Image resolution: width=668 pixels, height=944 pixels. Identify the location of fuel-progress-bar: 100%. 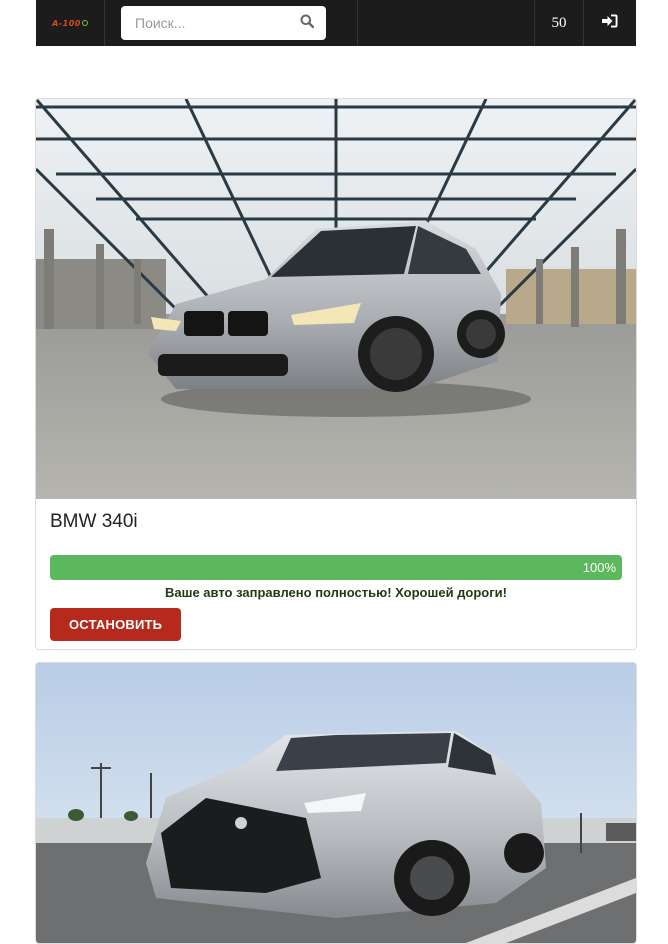
(336, 567).